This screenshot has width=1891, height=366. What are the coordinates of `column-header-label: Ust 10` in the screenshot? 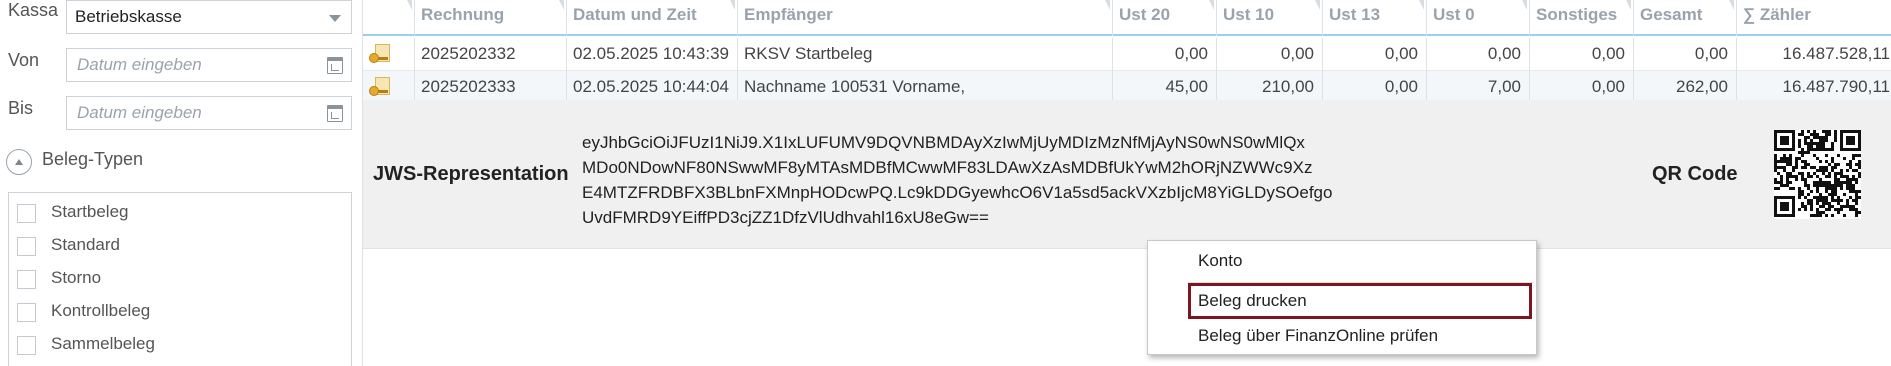 It's located at (1249, 14).